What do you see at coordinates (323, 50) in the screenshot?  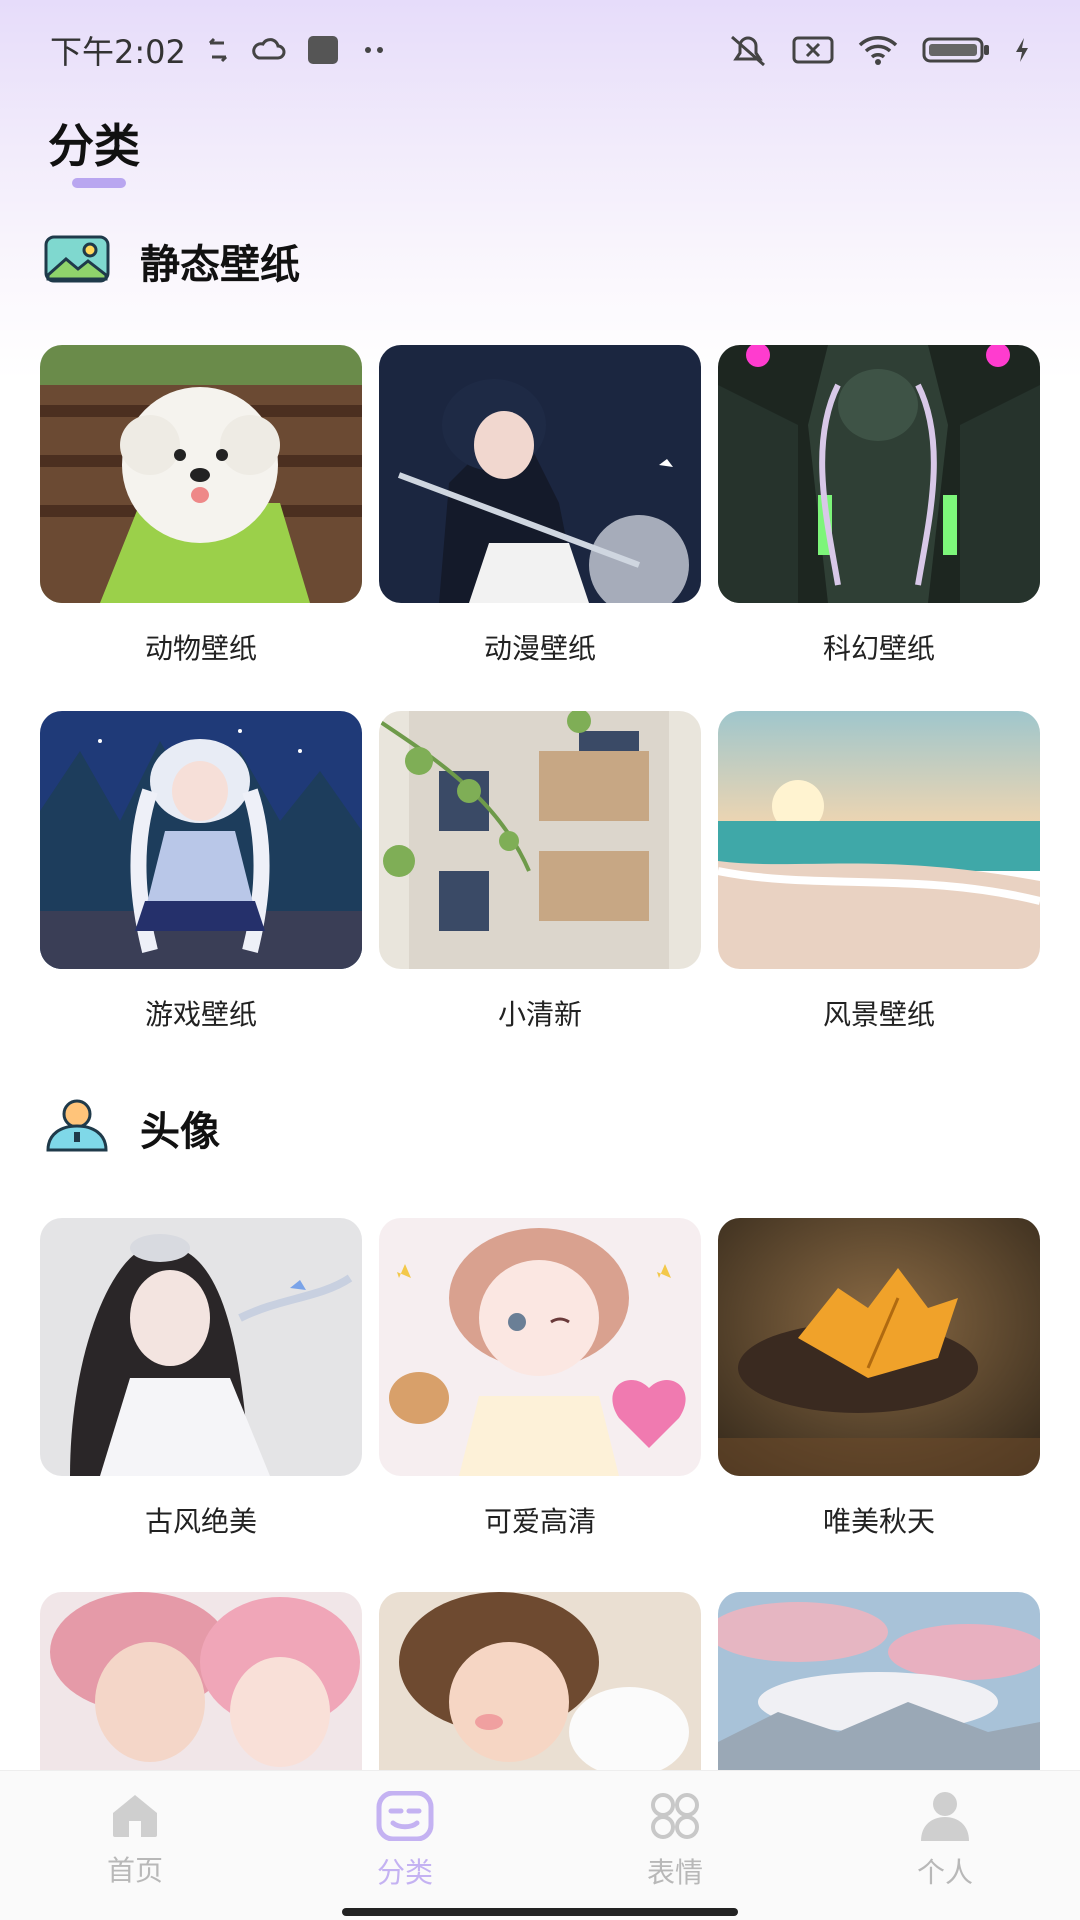 I see `app-notification-icon` at bounding box center [323, 50].